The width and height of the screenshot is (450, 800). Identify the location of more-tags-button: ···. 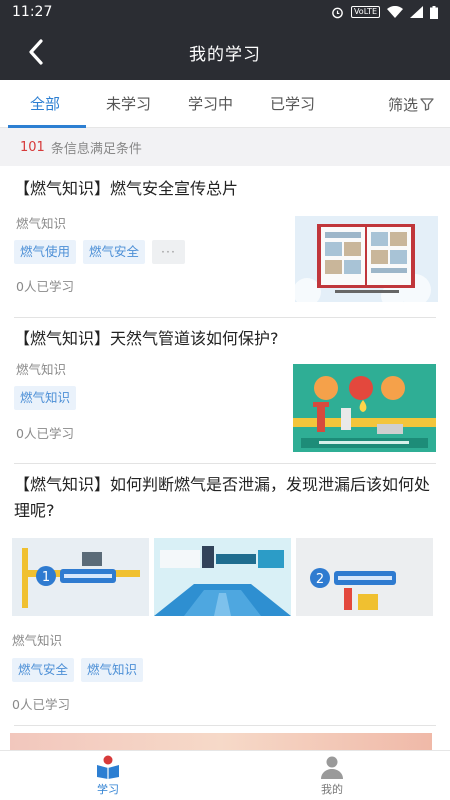
(168, 252).